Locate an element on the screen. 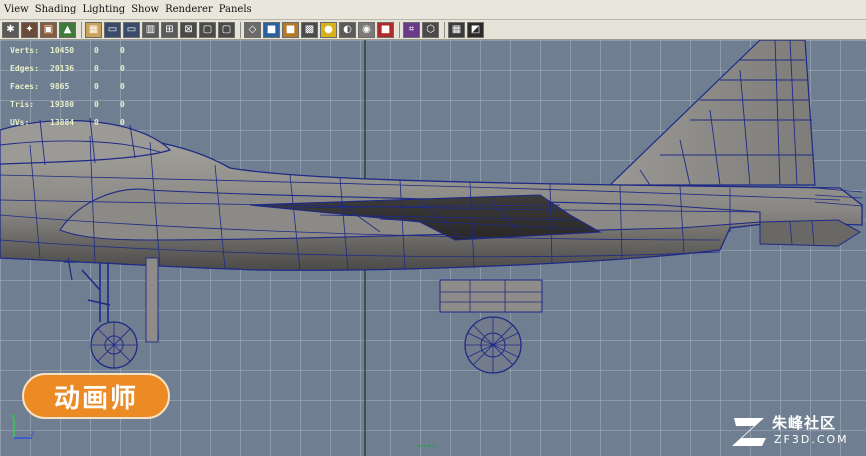 The width and height of the screenshot is (866, 456). svg-text: z is located at coordinates (32, 433).